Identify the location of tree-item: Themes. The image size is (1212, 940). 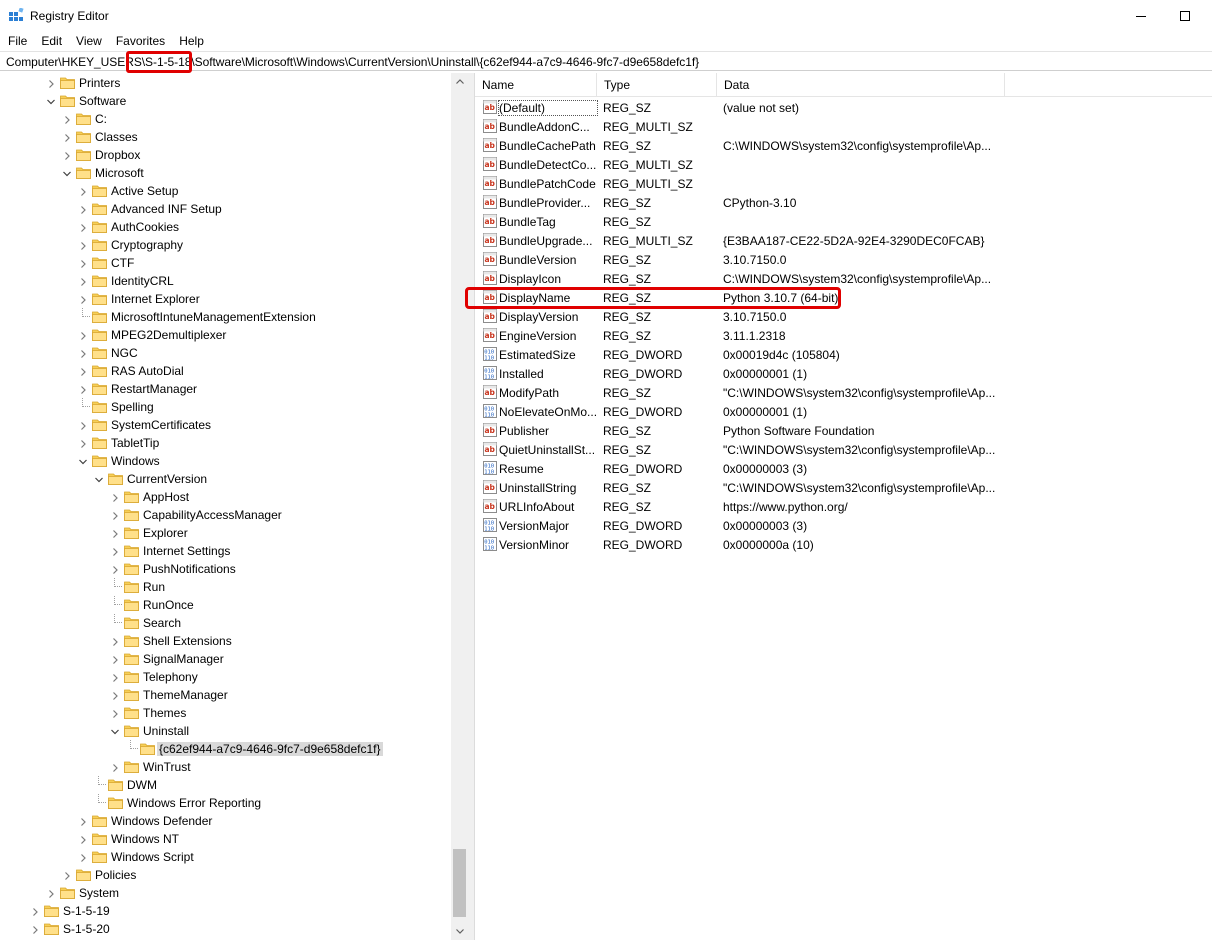
(225, 713).